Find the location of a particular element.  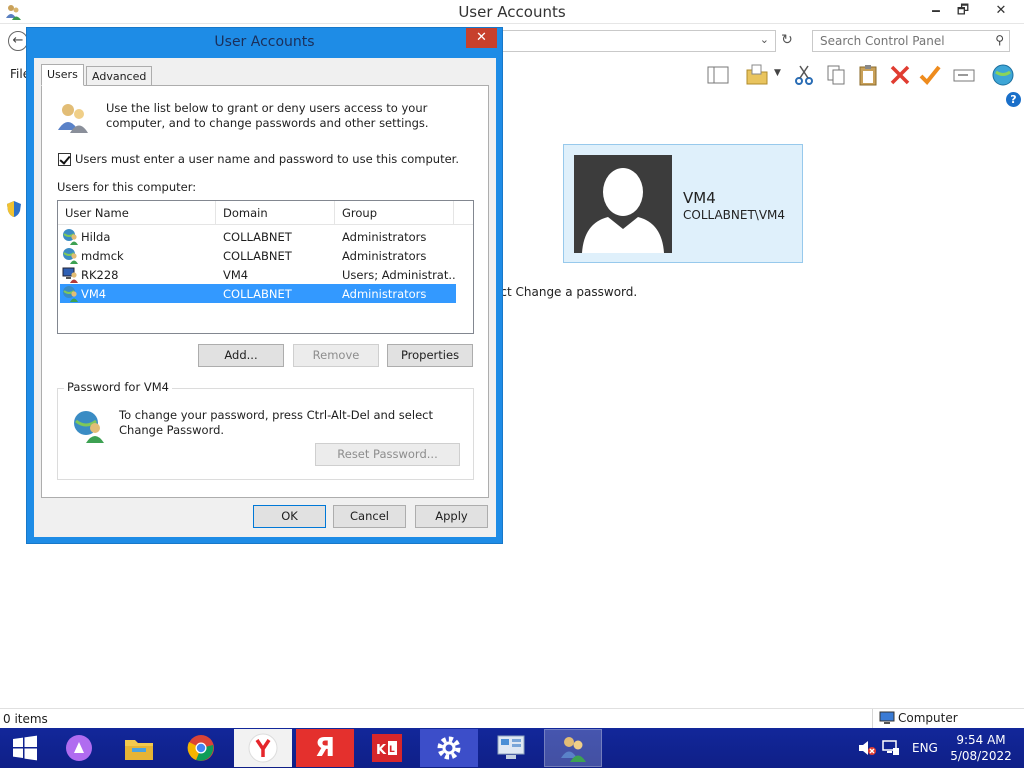

network-icon is located at coordinates (891, 748).